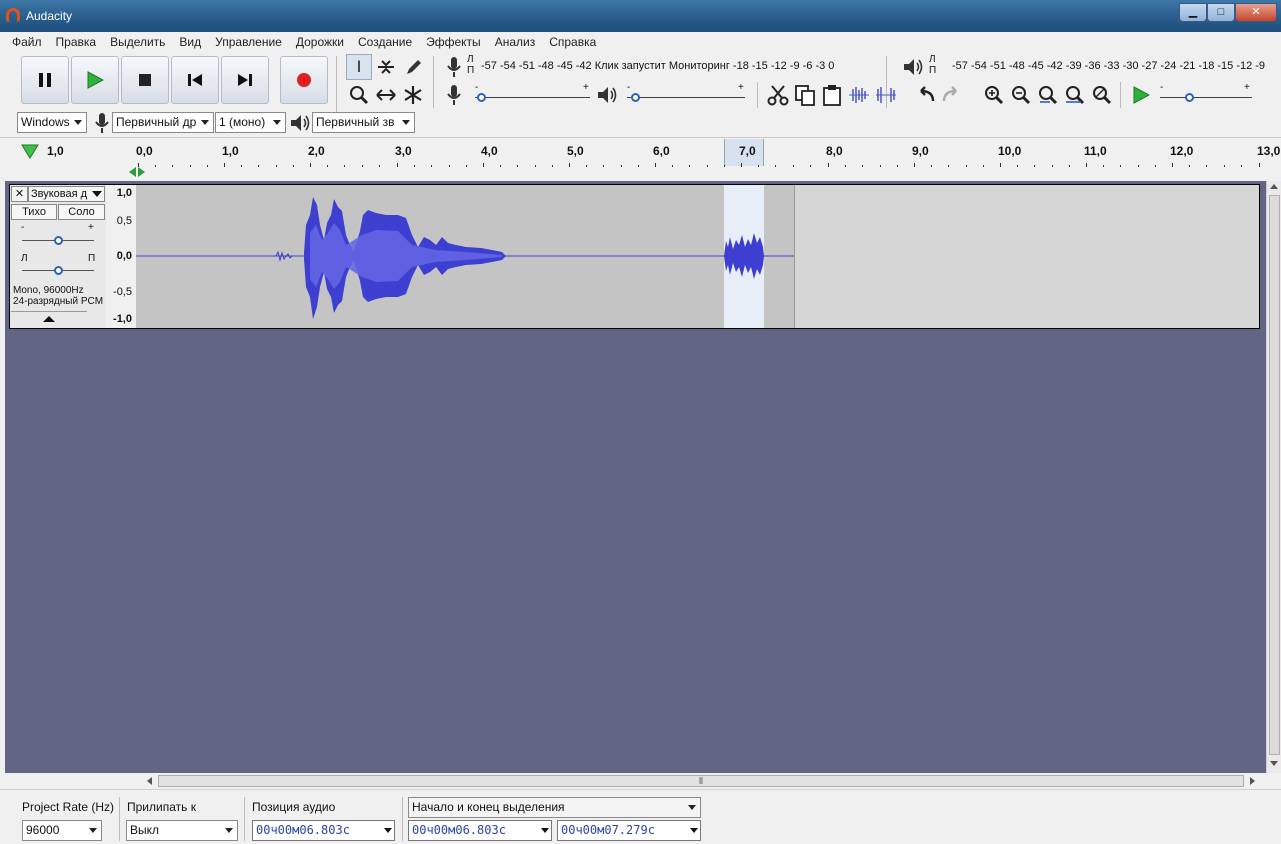  Describe the element at coordinates (248, 42) in the screenshot. I see `menu-transport: Управление` at that location.